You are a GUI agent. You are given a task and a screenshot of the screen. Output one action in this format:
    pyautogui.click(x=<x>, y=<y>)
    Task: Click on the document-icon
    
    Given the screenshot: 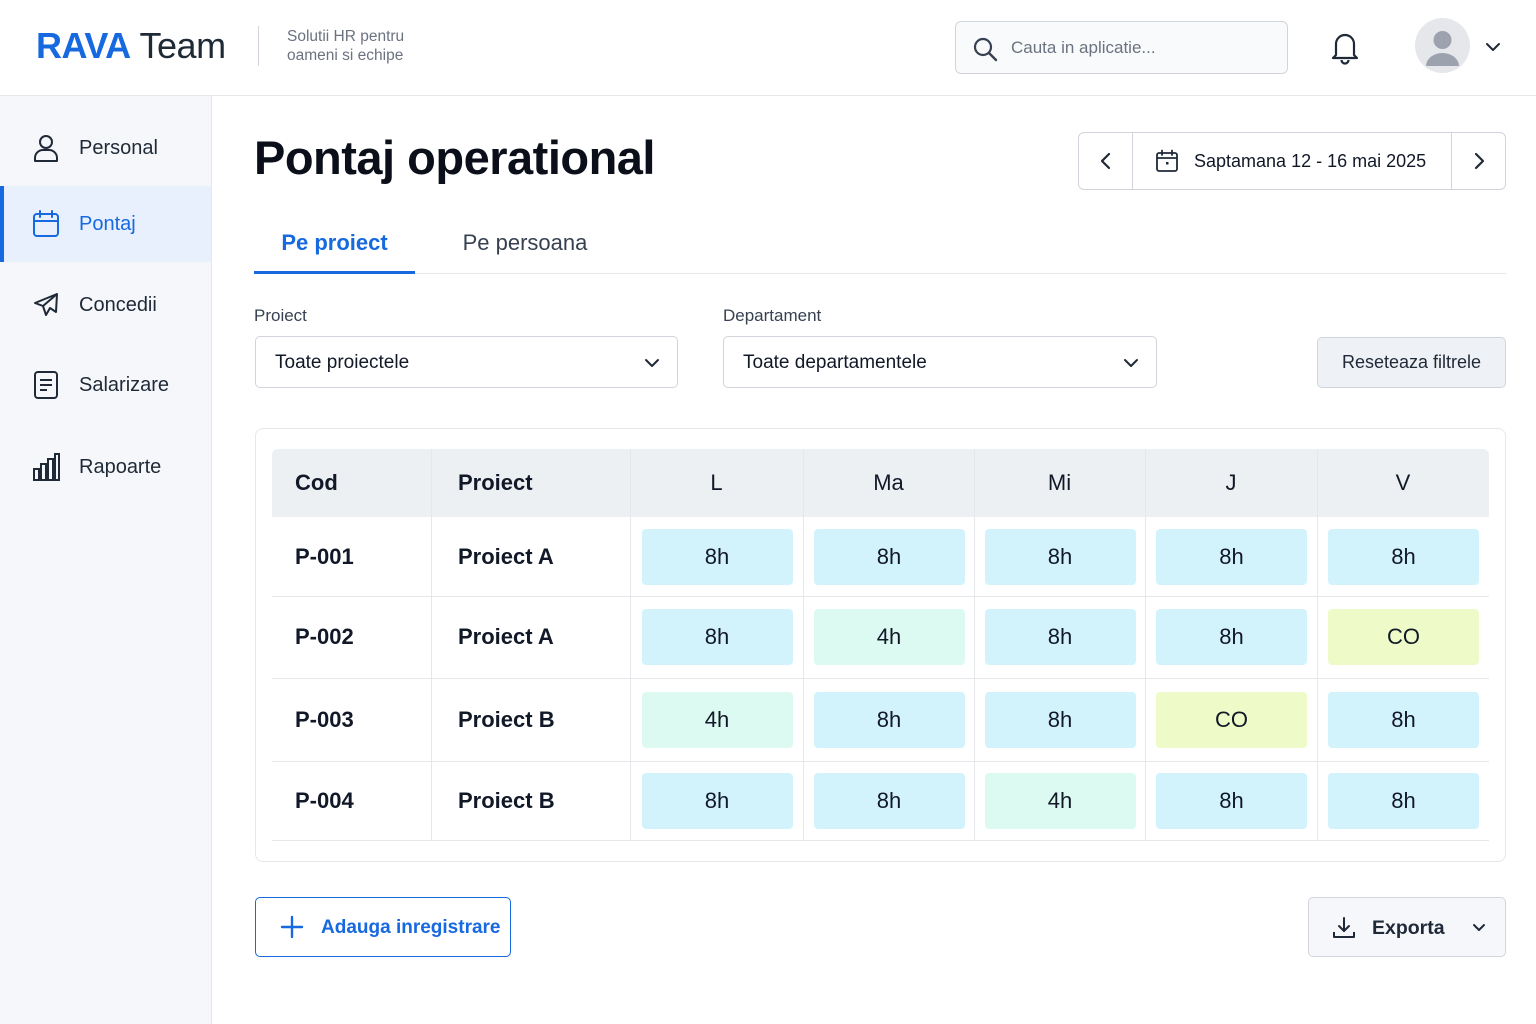 What is the action you would take?
    pyautogui.click(x=46, y=385)
    